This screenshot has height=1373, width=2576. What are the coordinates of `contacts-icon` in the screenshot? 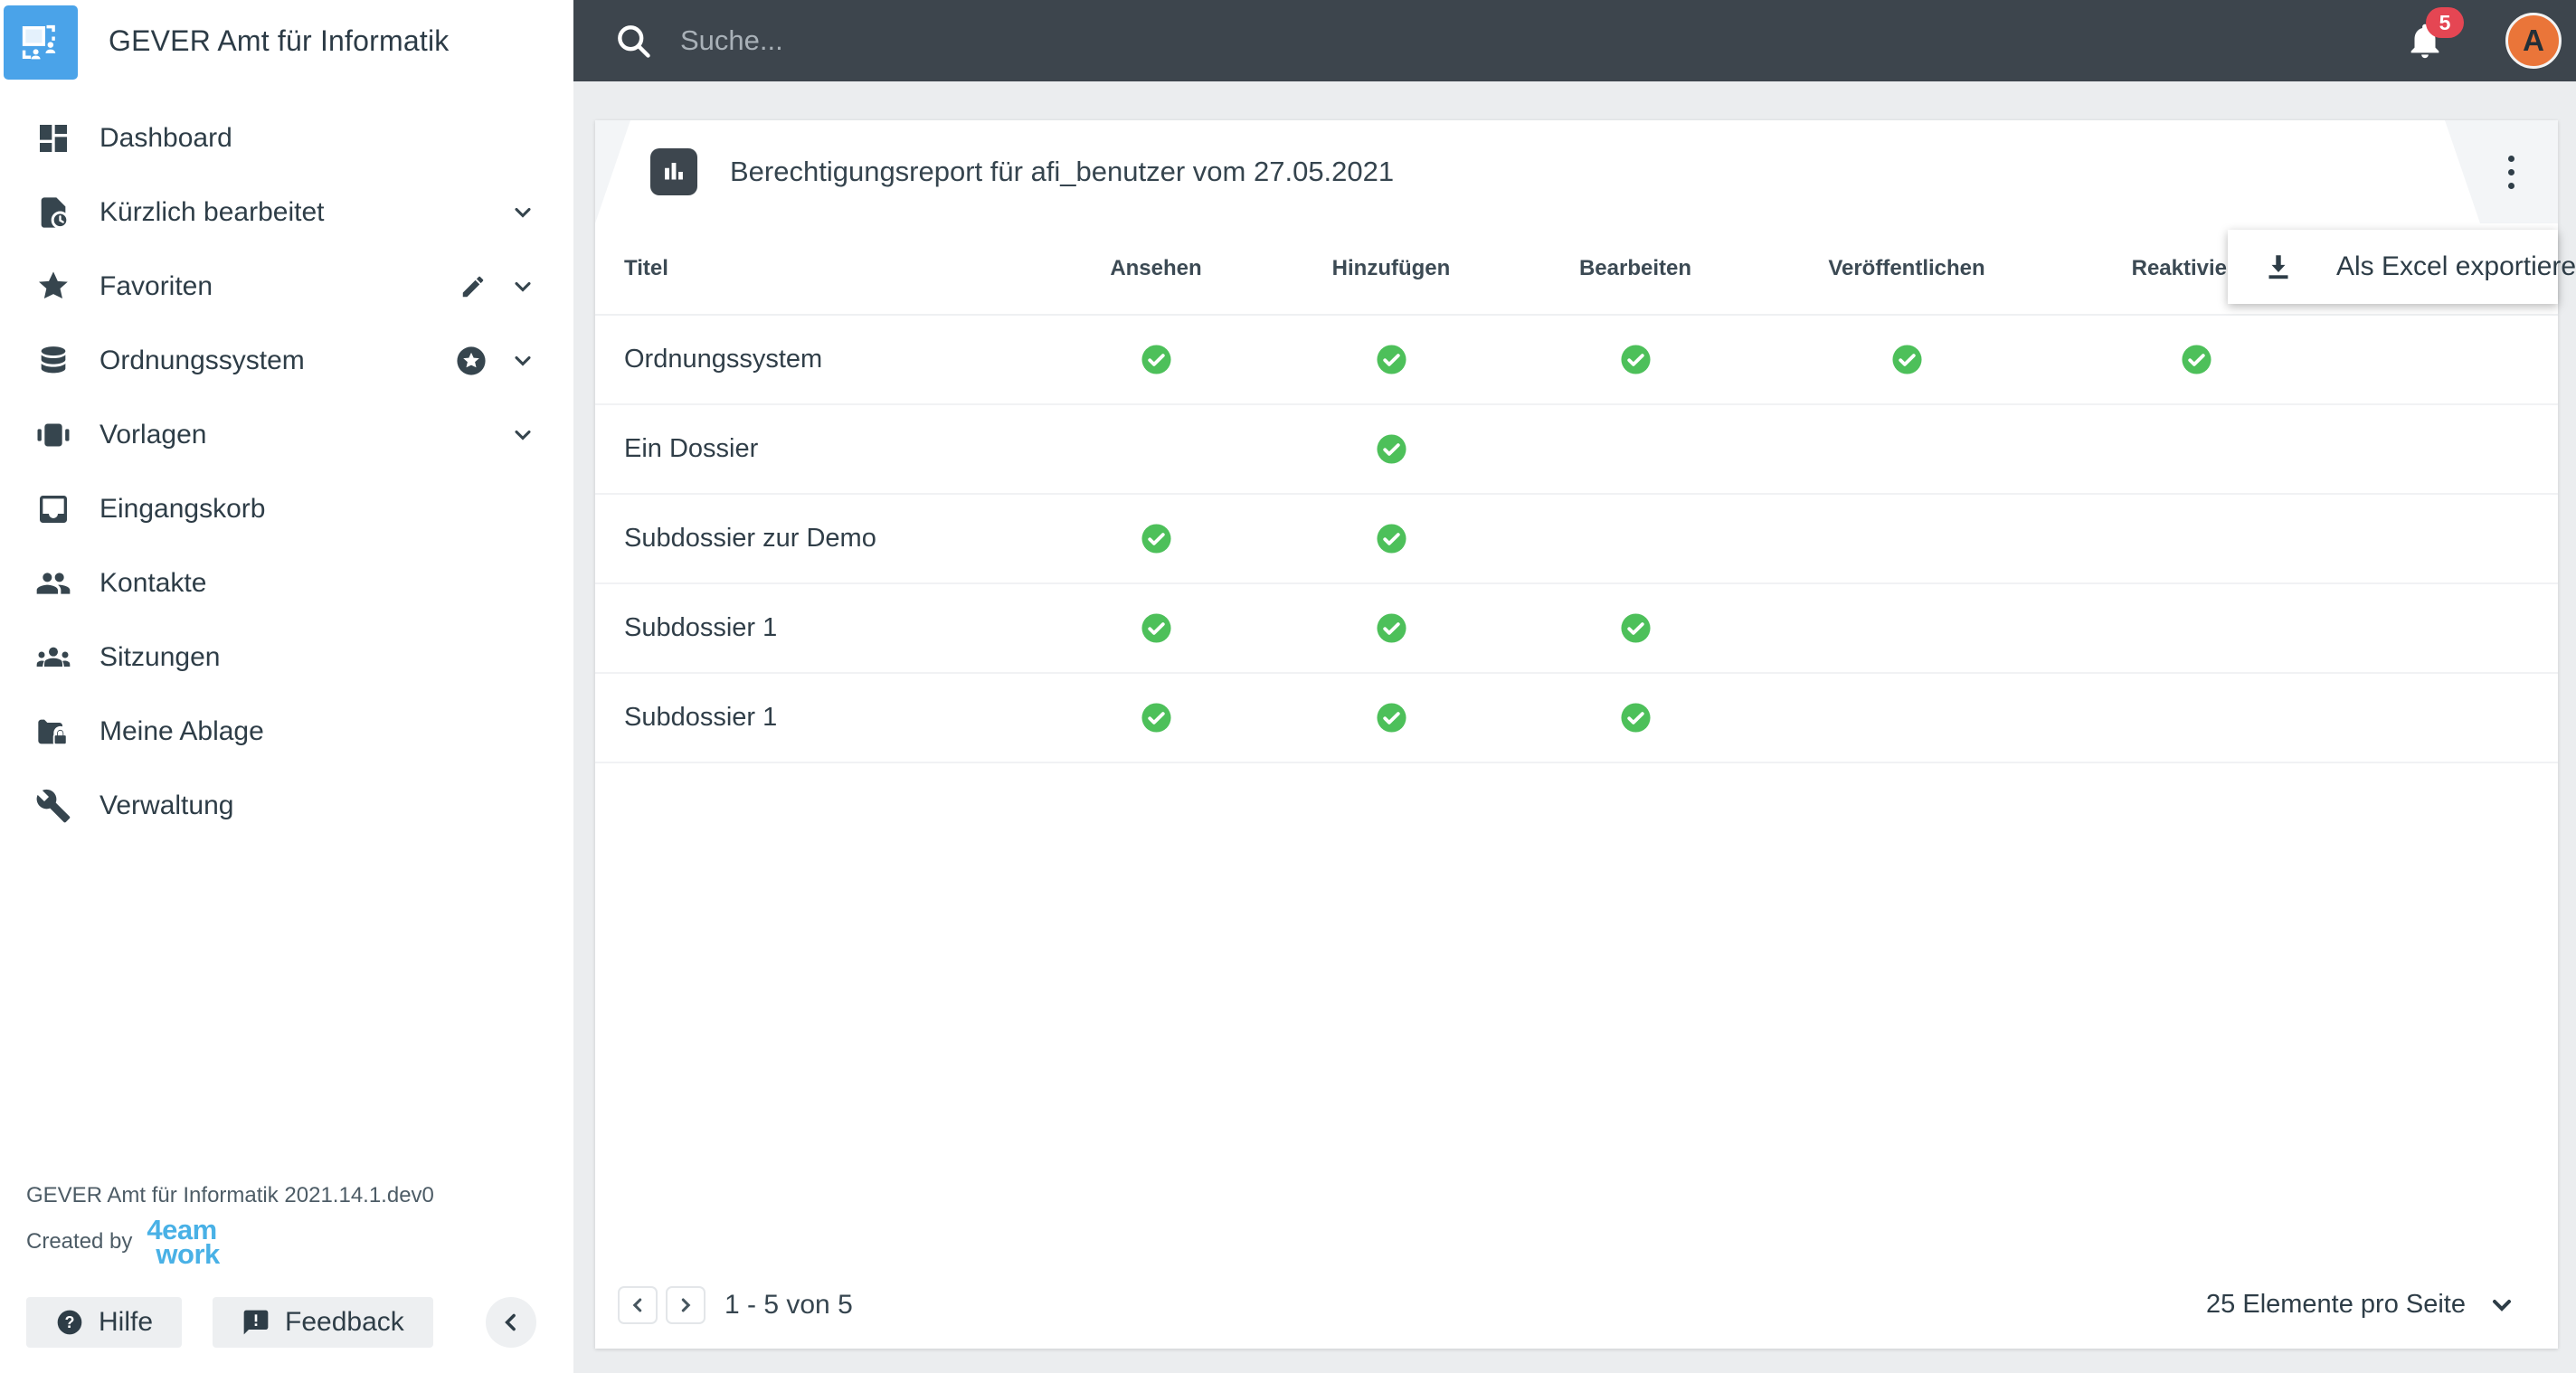 It's located at (54, 583).